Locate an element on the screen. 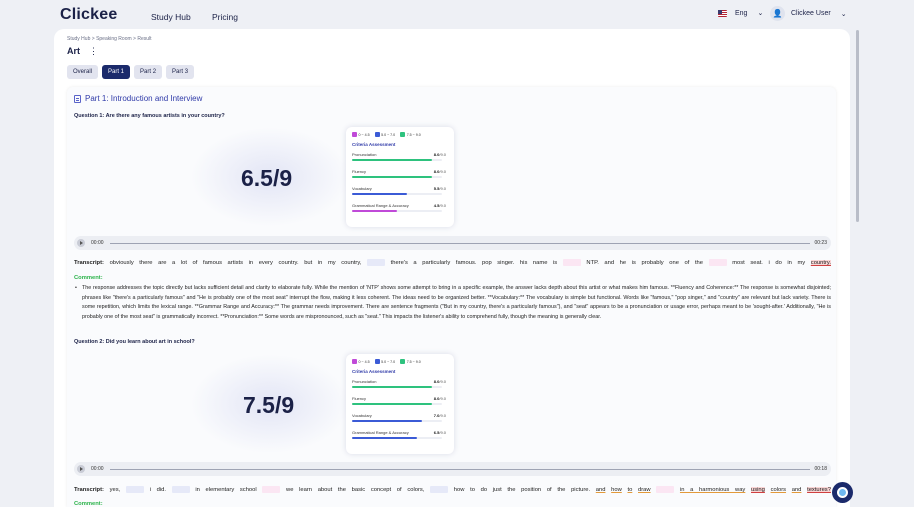 Image resolution: width=914 pixels, height=507 pixels. audio-current-time: 00:00 is located at coordinates (97, 243).